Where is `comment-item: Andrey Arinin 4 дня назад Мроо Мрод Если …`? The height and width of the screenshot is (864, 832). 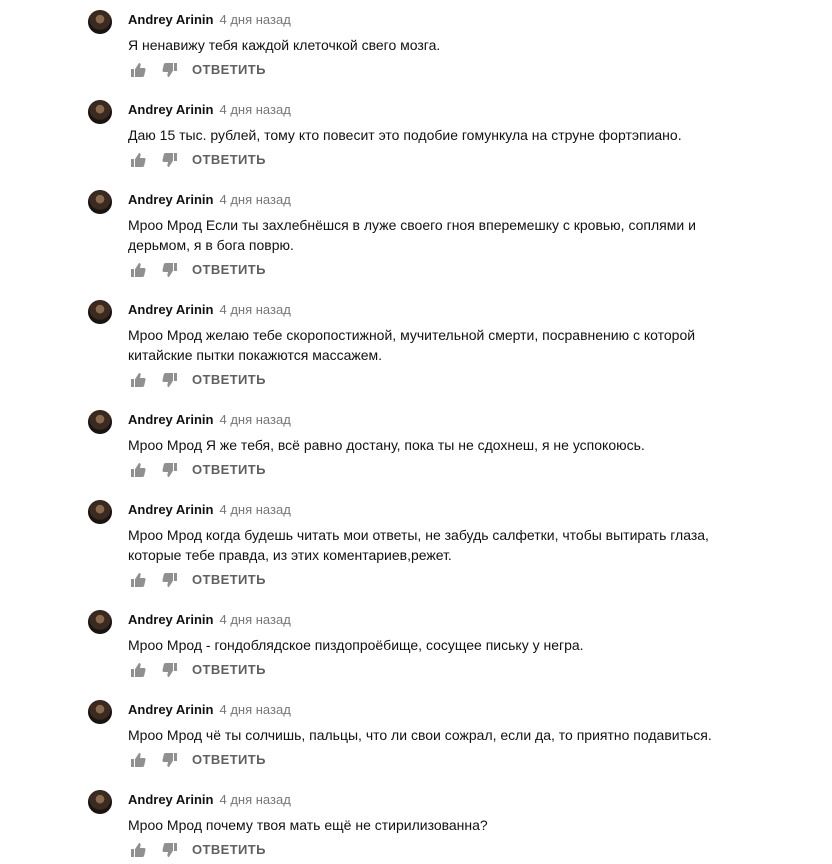 comment-item: Andrey Arinin 4 дня назад Мроо Мрод Если … is located at coordinates (416, 230).